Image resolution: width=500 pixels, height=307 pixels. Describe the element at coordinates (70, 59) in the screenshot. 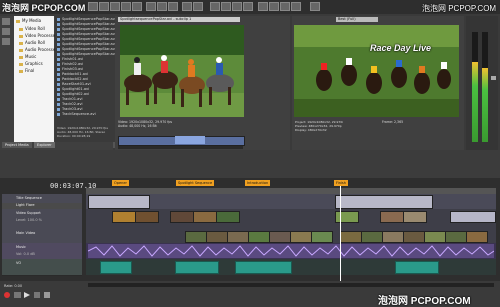

I see `file-item: Finish01.avi` at that location.